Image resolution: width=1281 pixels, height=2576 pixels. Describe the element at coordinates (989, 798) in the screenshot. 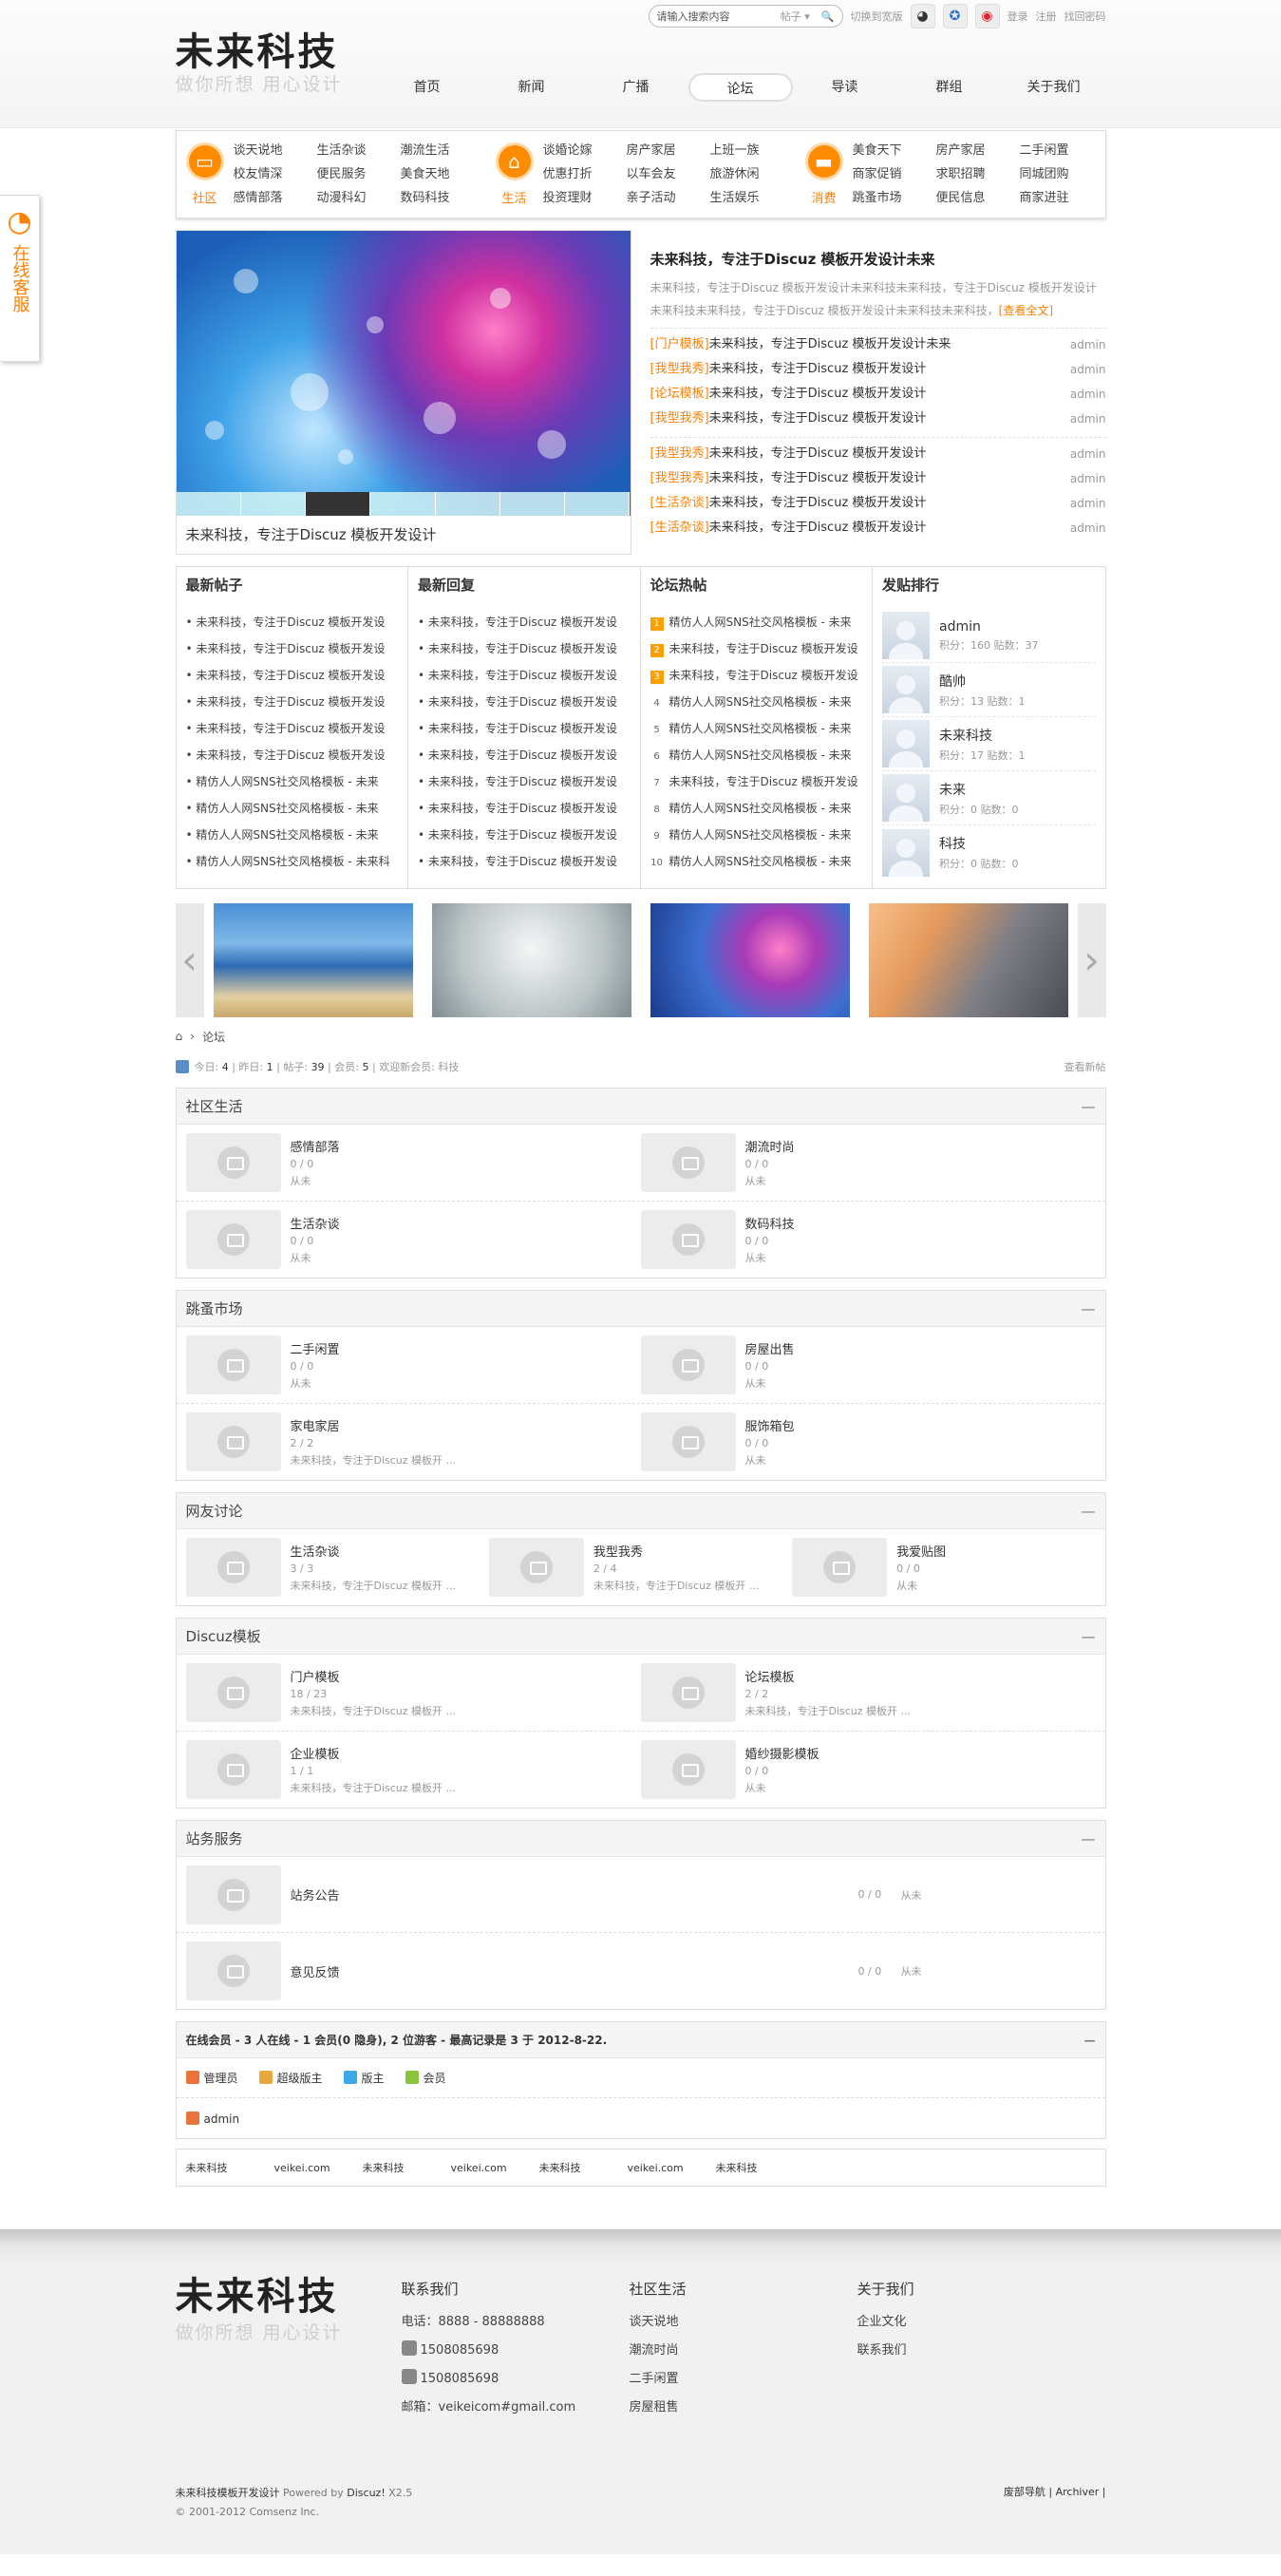

I see `ranking-user: 未来 积分：0 贴数：0` at that location.